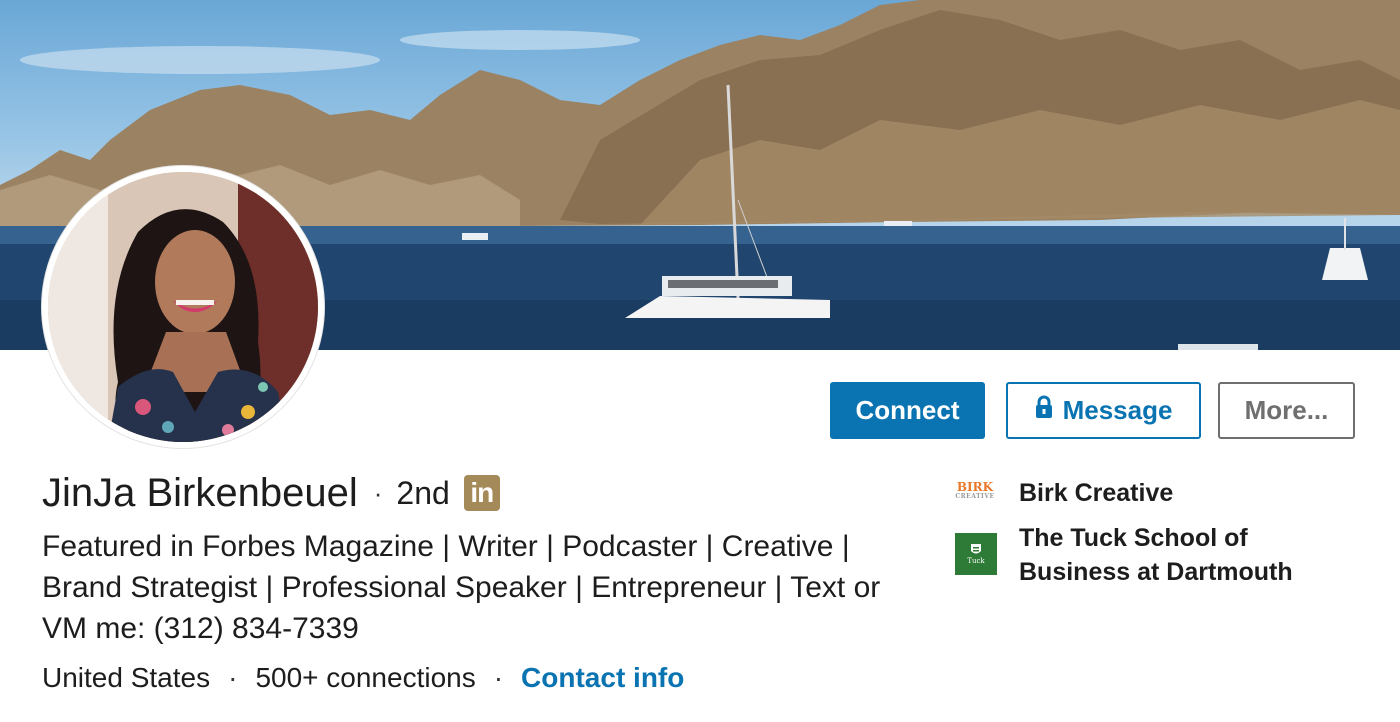 Image resolution: width=1400 pixels, height=722 pixels. I want to click on linkedin-premium-icon: in, so click(481, 493).